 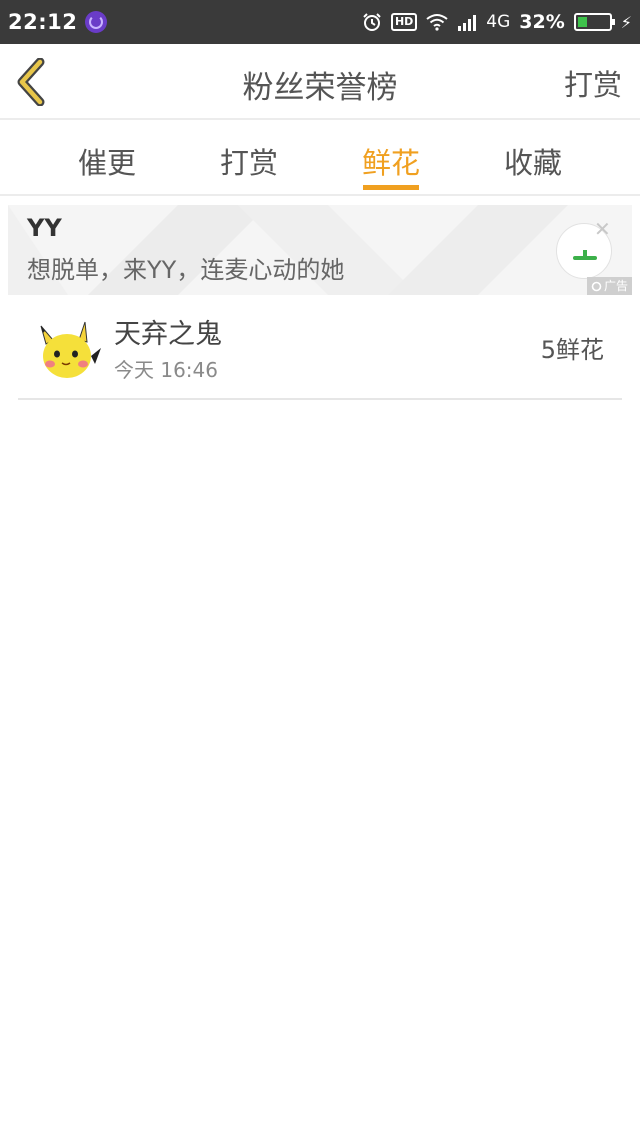 I want to click on ad-title: YY, so click(x=44, y=228).